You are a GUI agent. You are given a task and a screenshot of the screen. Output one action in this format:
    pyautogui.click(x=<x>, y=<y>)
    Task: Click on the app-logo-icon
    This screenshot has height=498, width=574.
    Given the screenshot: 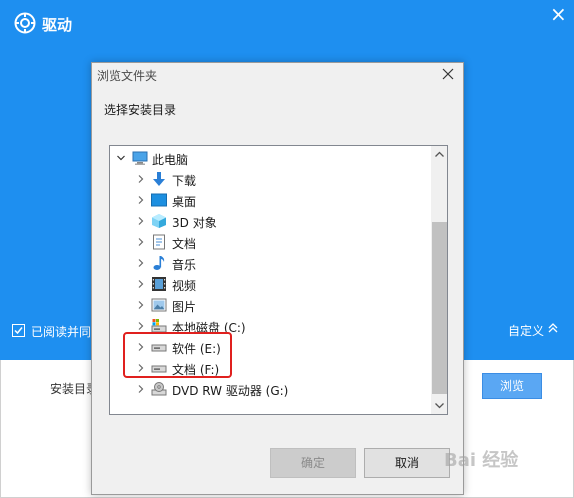 What is the action you would take?
    pyautogui.click(x=25, y=23)
    